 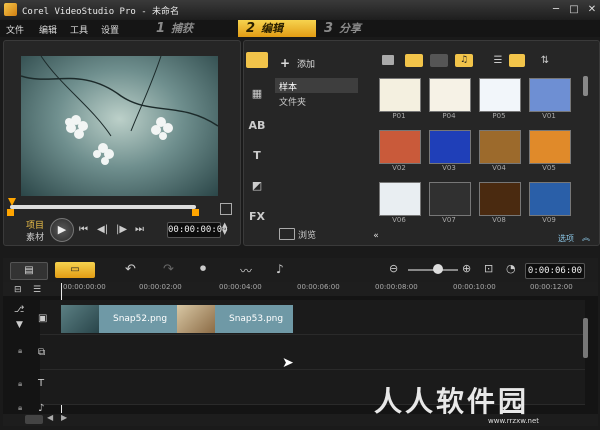 What do you see at coordinates (318, 287) in the screenshot?
I see `ruler-tick: 00:00:06:00` at bounding box center [318, 287].